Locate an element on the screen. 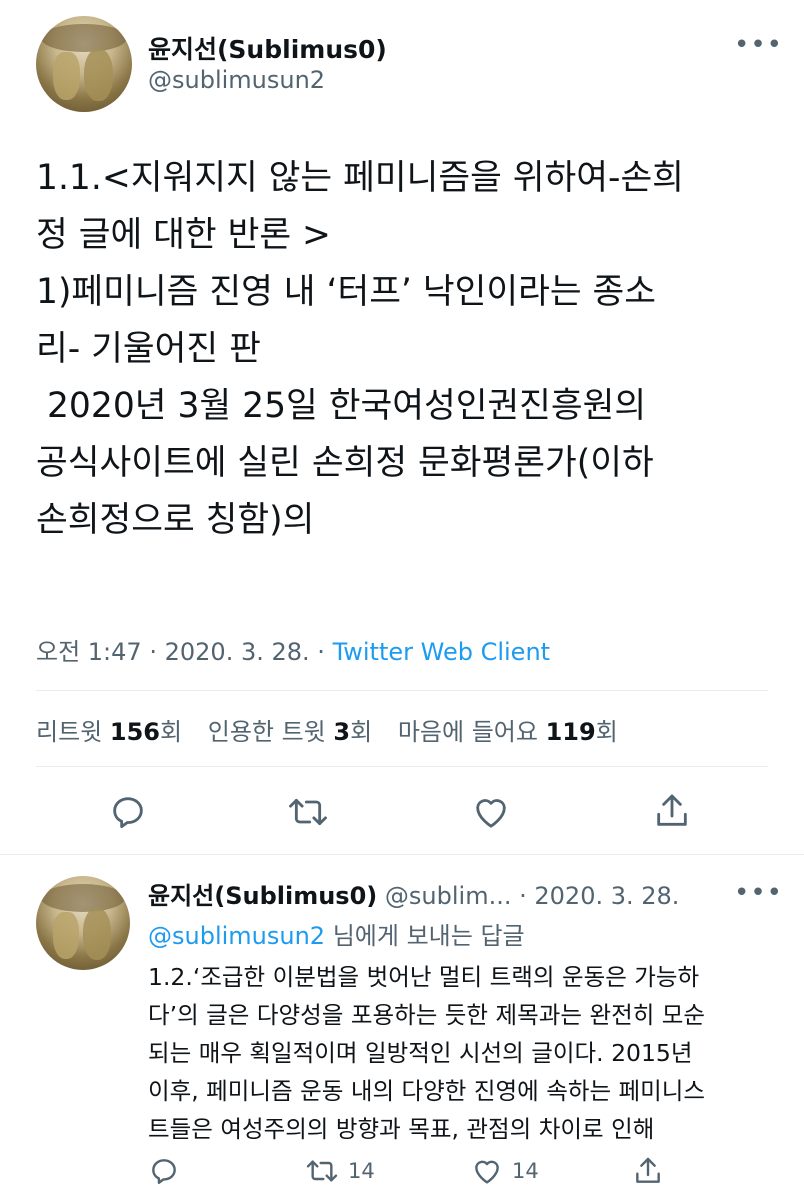 The width and height of the screenshot is (804, 1200). like-button is located at coordinates (491, 812).